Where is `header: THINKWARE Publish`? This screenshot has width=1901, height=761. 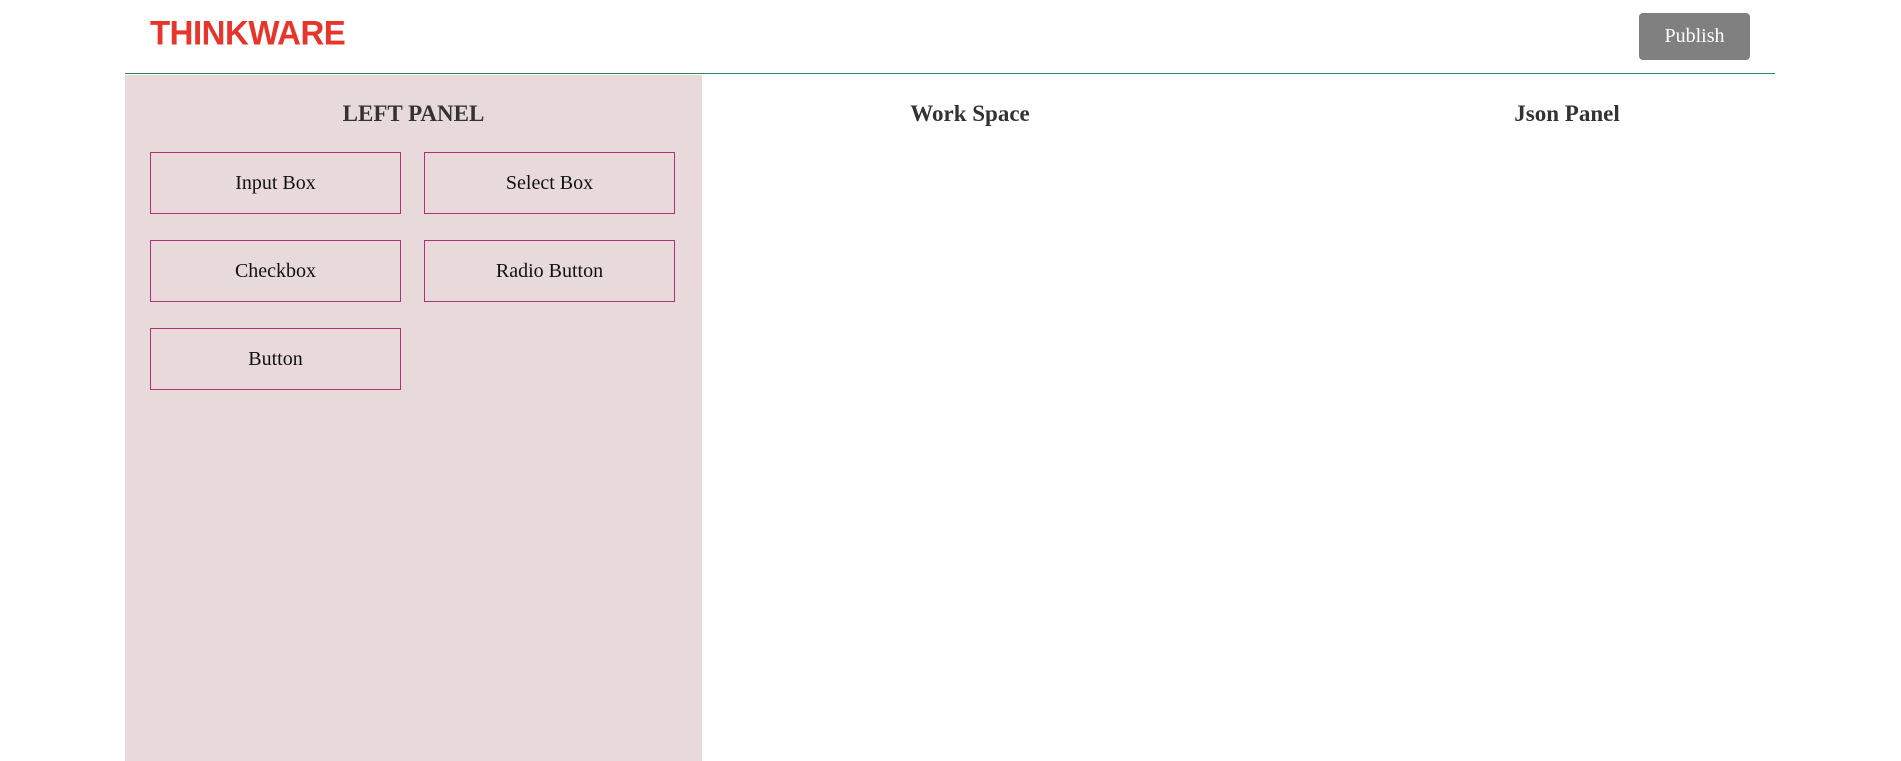
header: THINKWARE Publish is located at coordinates (950, 37).